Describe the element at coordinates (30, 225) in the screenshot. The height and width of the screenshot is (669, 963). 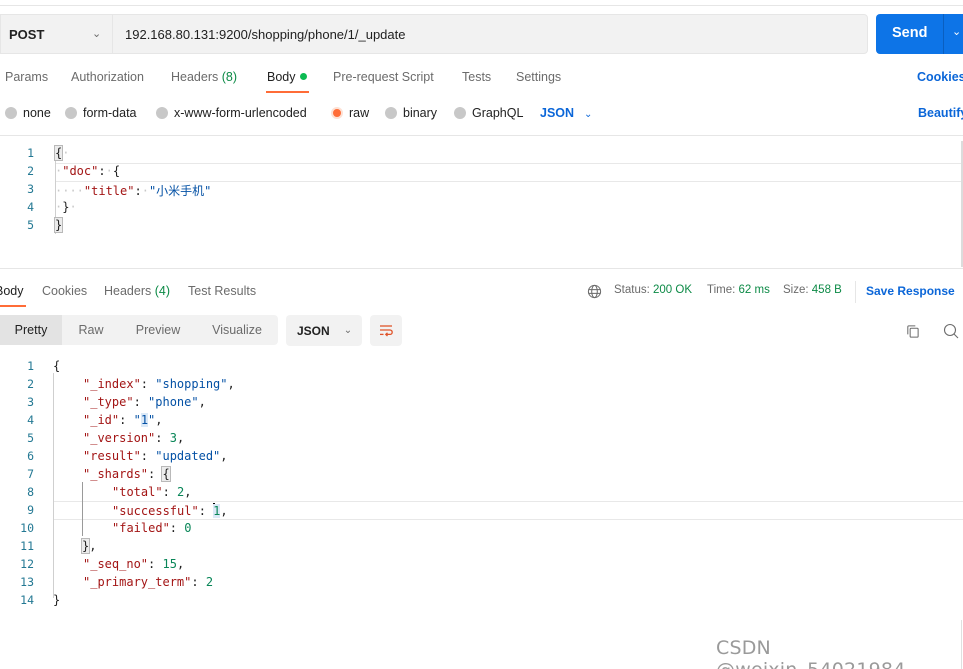
I see `line-number: 5` at that location.